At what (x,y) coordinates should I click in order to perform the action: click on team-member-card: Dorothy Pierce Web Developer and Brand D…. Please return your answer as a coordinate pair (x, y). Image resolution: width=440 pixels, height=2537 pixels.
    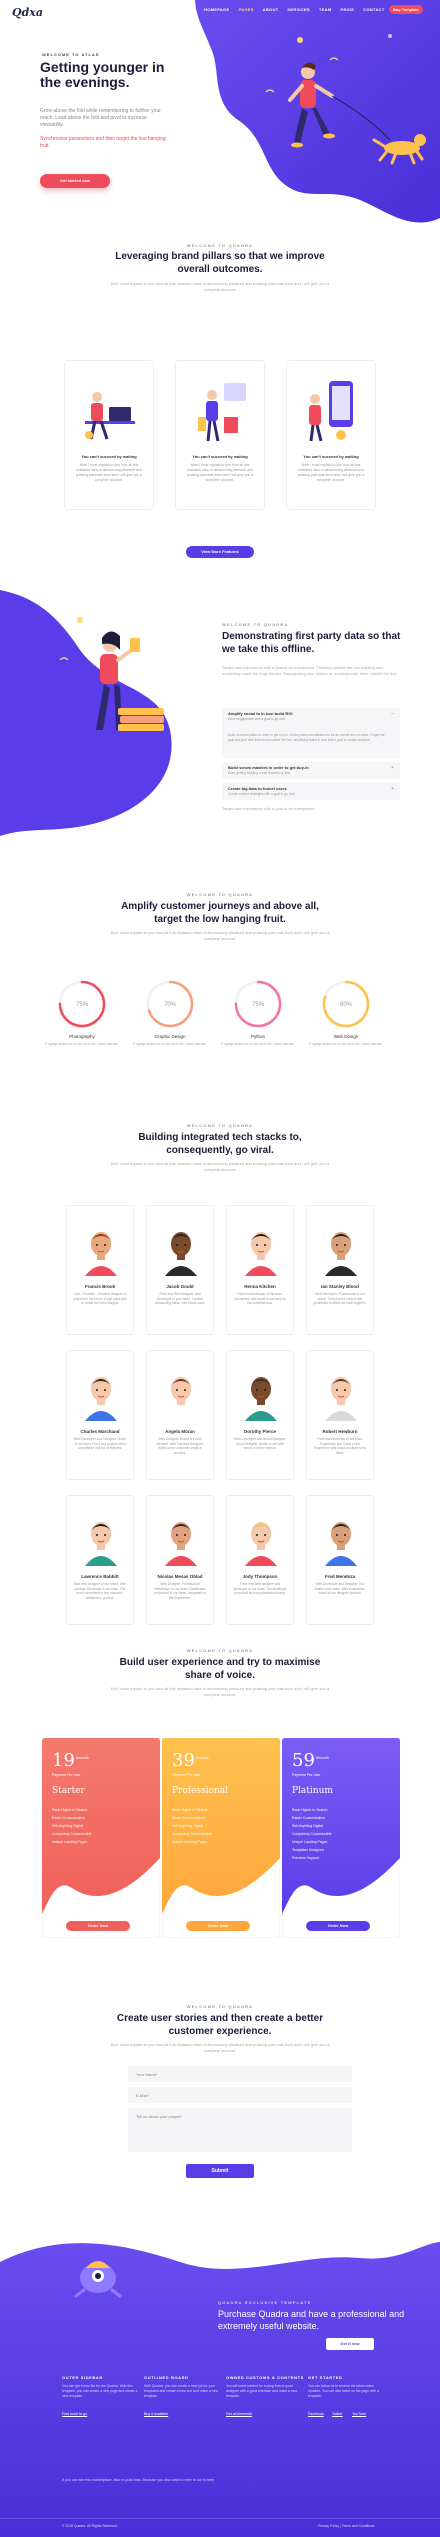
    Looking at the image, I should click on (260, 1415).